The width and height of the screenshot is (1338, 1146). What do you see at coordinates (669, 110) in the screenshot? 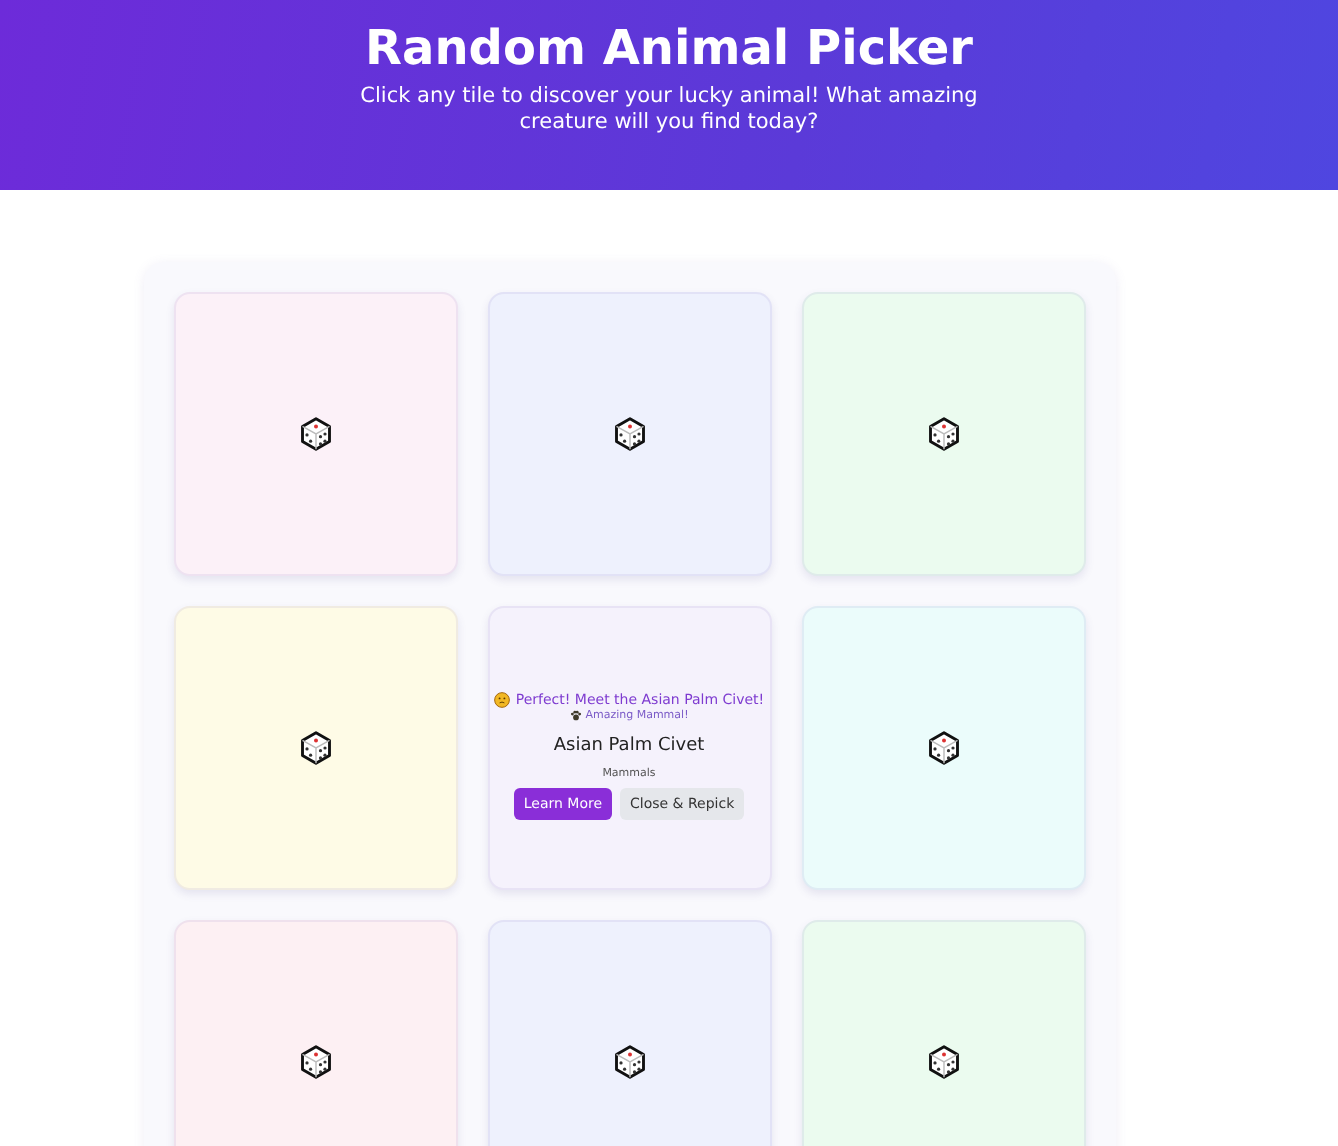
I see `page-subtitle: Click any tile to discover your lucky animal! What amazing creature will you find today?` at bounding box center [669, 110].